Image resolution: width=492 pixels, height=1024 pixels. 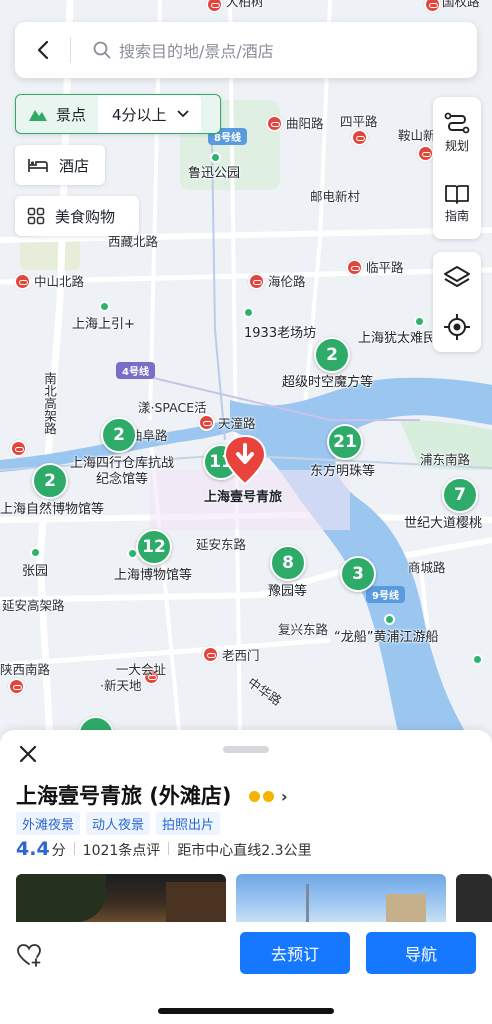 What do you see at coordinates (305, 123) in the screenshot?
I see `map-label: 曲阳路` at bounding box center [305, 123].